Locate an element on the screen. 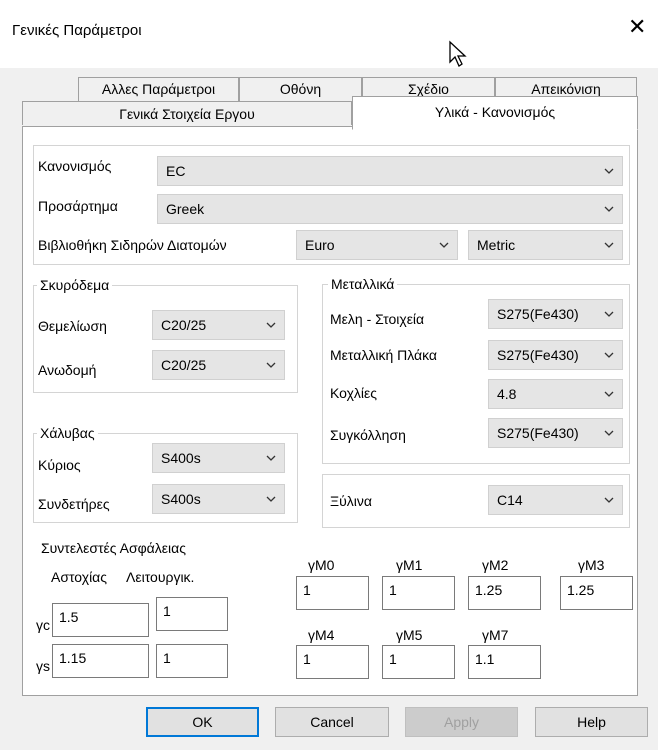 Image resolution: width=658 pixels, height=750 pixels. annex-label: Προσάρτημα is located at coordinates (78, 206).